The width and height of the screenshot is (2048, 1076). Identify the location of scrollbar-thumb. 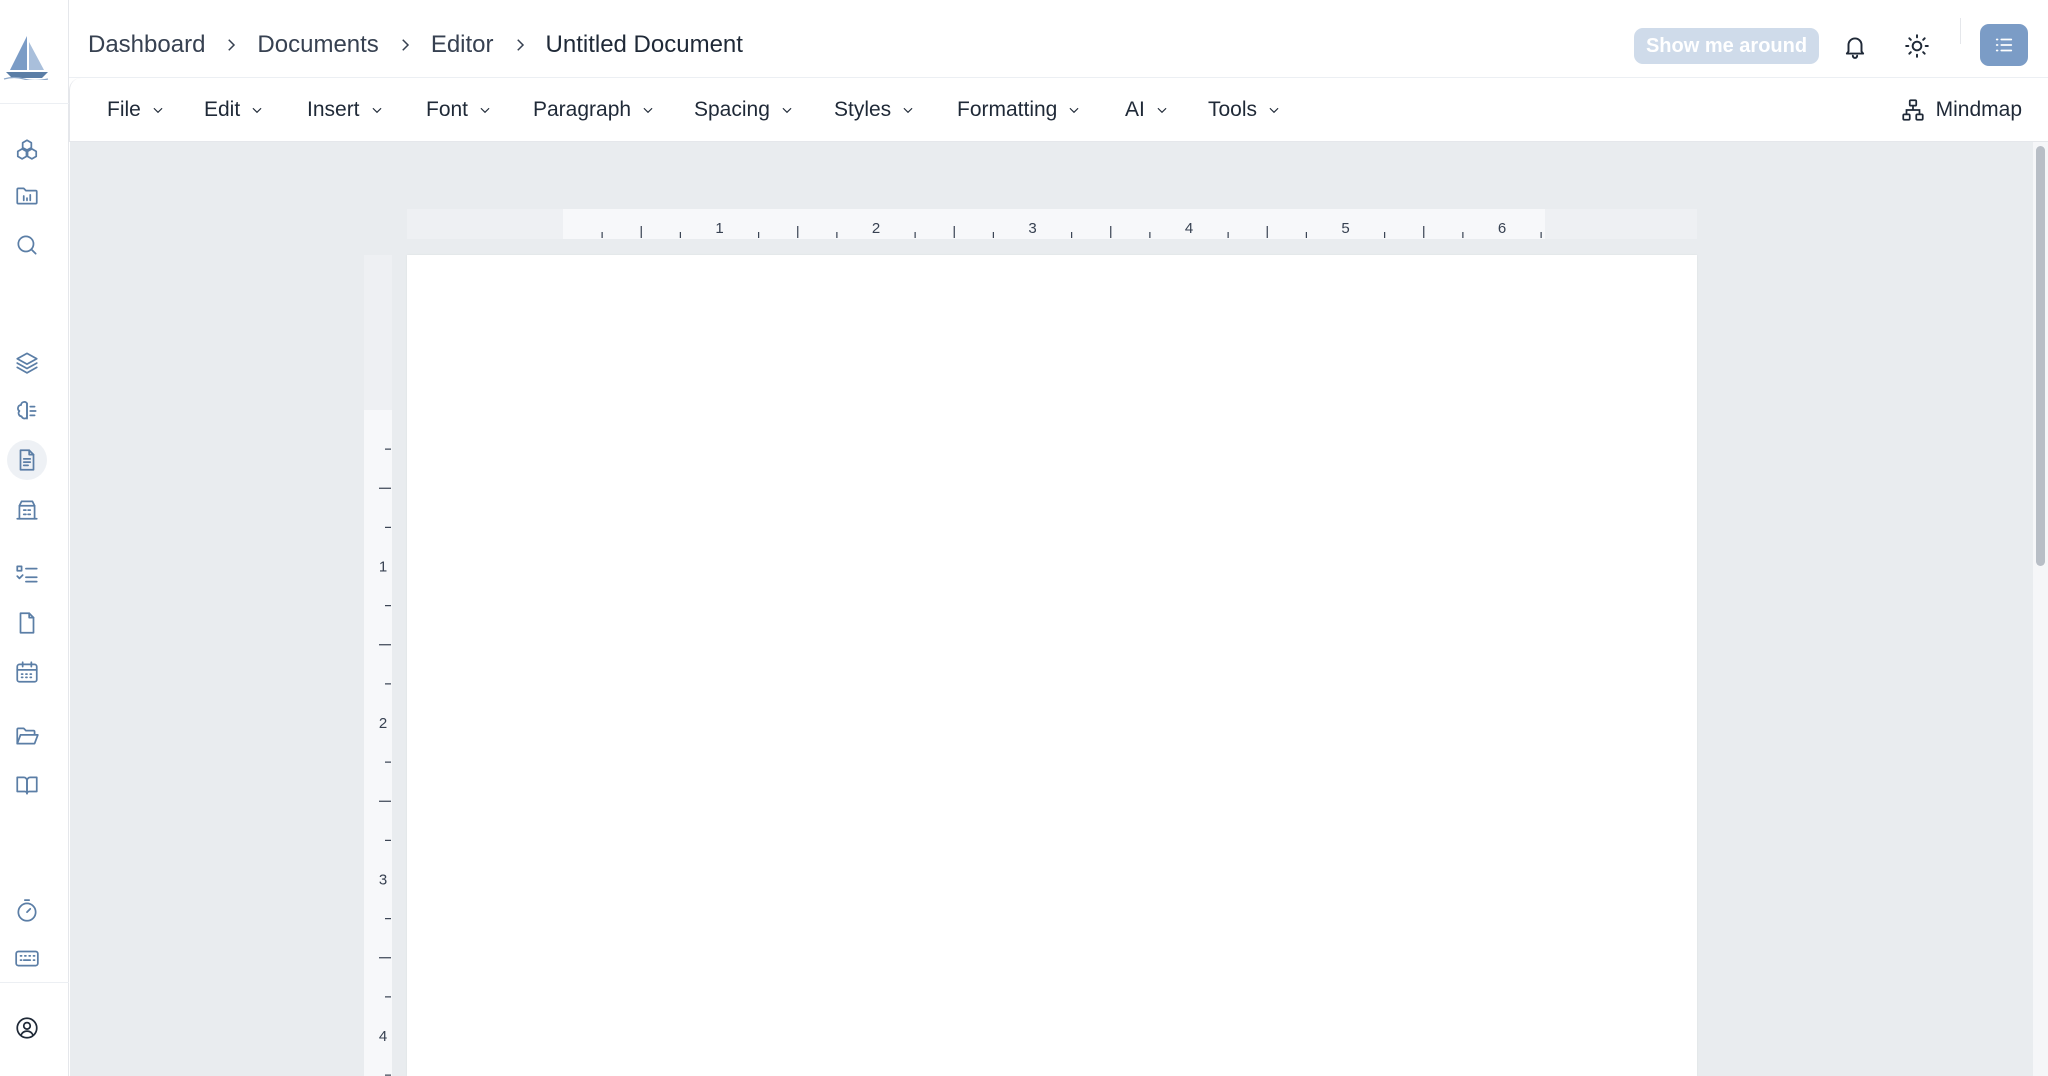
(2040, 356).